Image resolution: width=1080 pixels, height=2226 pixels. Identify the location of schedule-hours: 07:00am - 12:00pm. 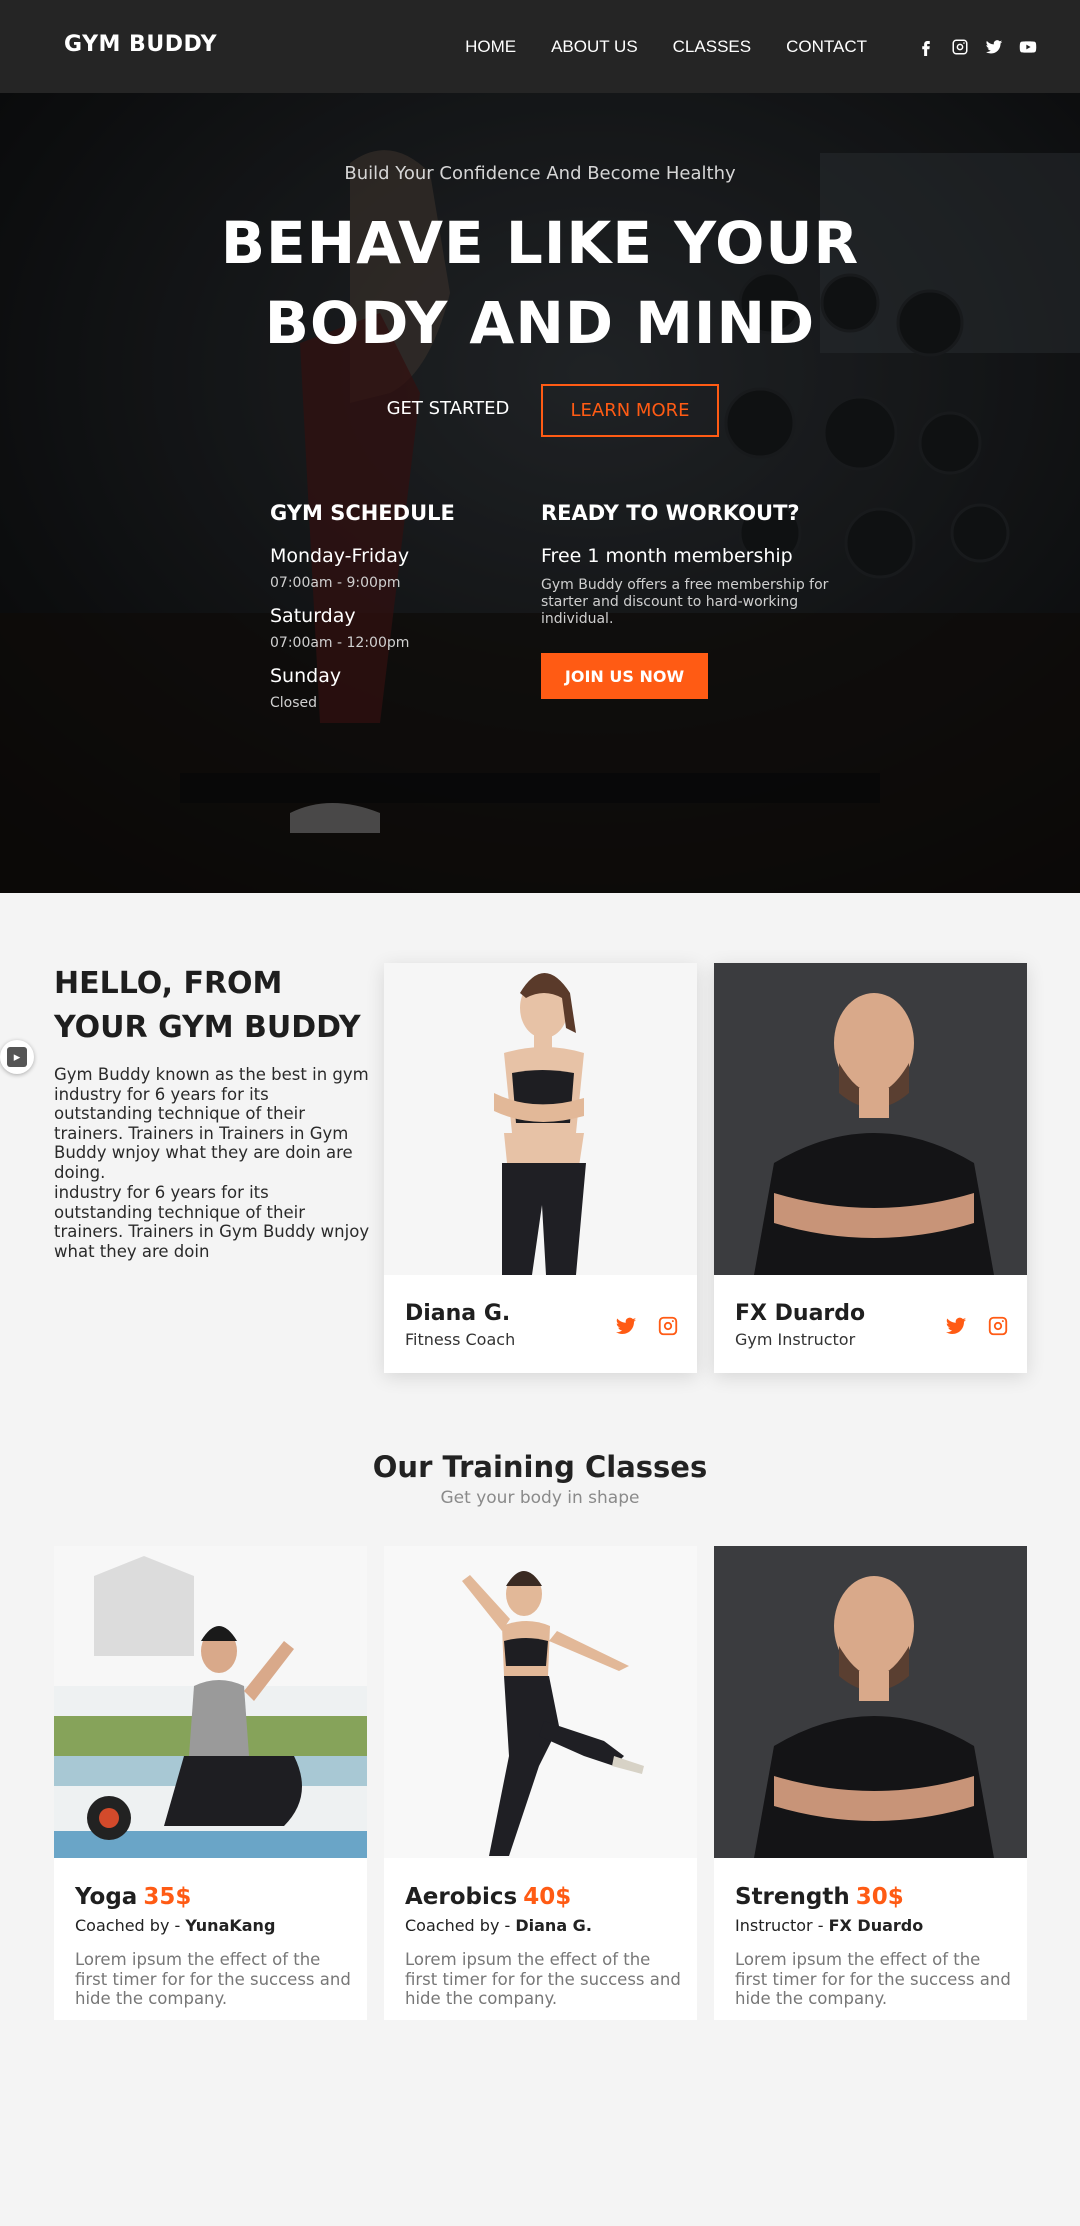
(340, 643).